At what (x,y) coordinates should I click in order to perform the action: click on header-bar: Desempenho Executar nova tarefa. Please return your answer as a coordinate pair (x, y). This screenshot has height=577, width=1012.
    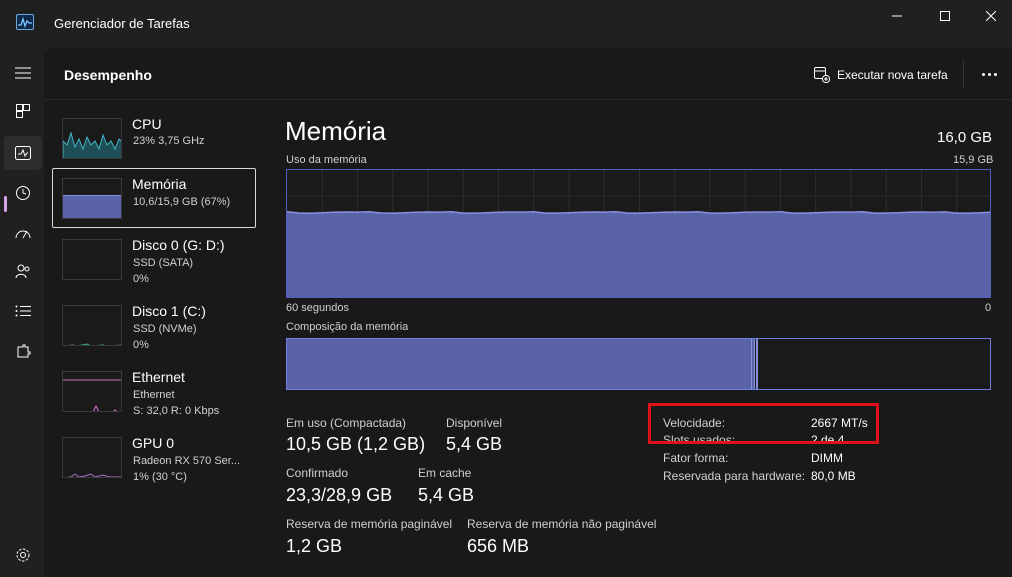
    Looking at the image, I should click on (528, 74).